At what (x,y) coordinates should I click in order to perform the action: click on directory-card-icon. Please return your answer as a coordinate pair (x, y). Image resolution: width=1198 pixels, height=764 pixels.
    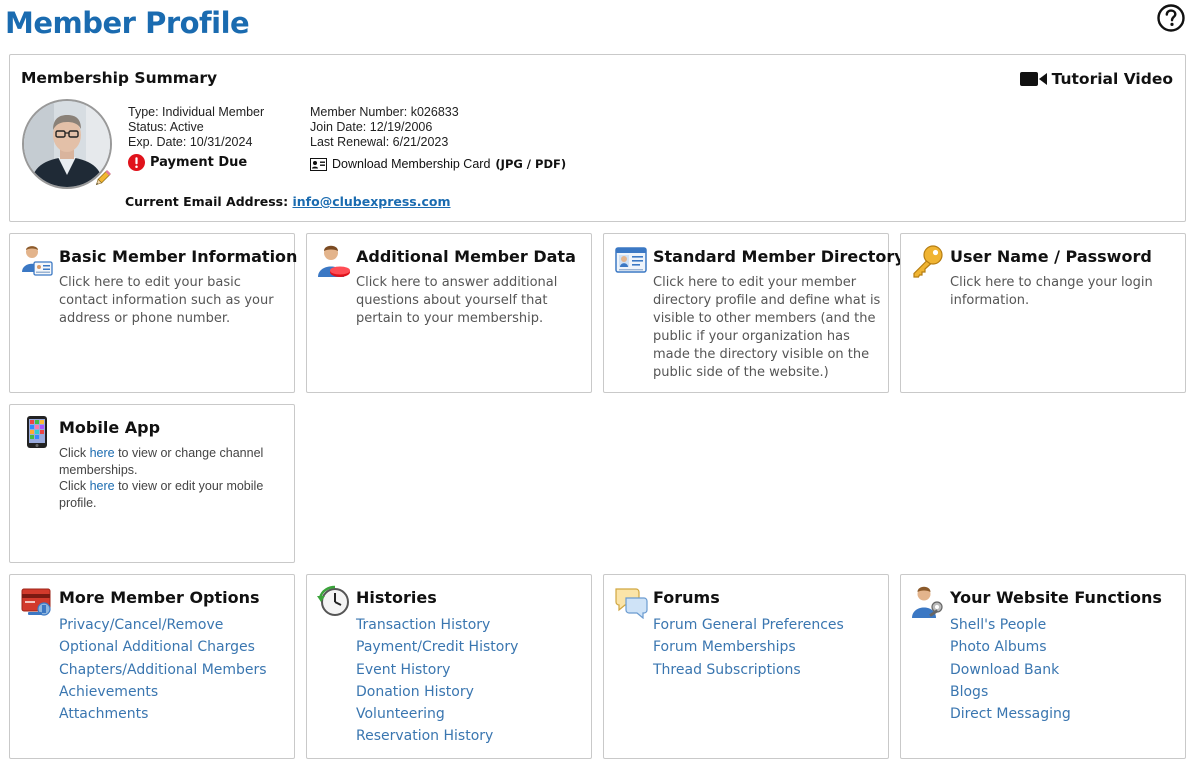
    Looking at the image, I should click on (631, 260).